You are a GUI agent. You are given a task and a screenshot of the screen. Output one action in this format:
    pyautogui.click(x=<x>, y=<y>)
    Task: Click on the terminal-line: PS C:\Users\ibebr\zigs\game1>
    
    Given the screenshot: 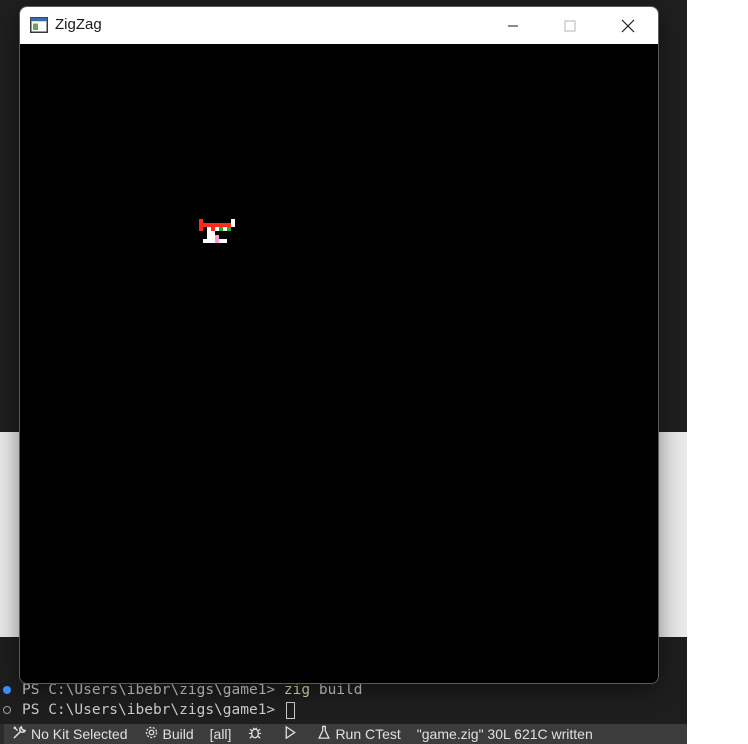 What is the action you would take?
    pyautogui.click(x=149, y=710)
    